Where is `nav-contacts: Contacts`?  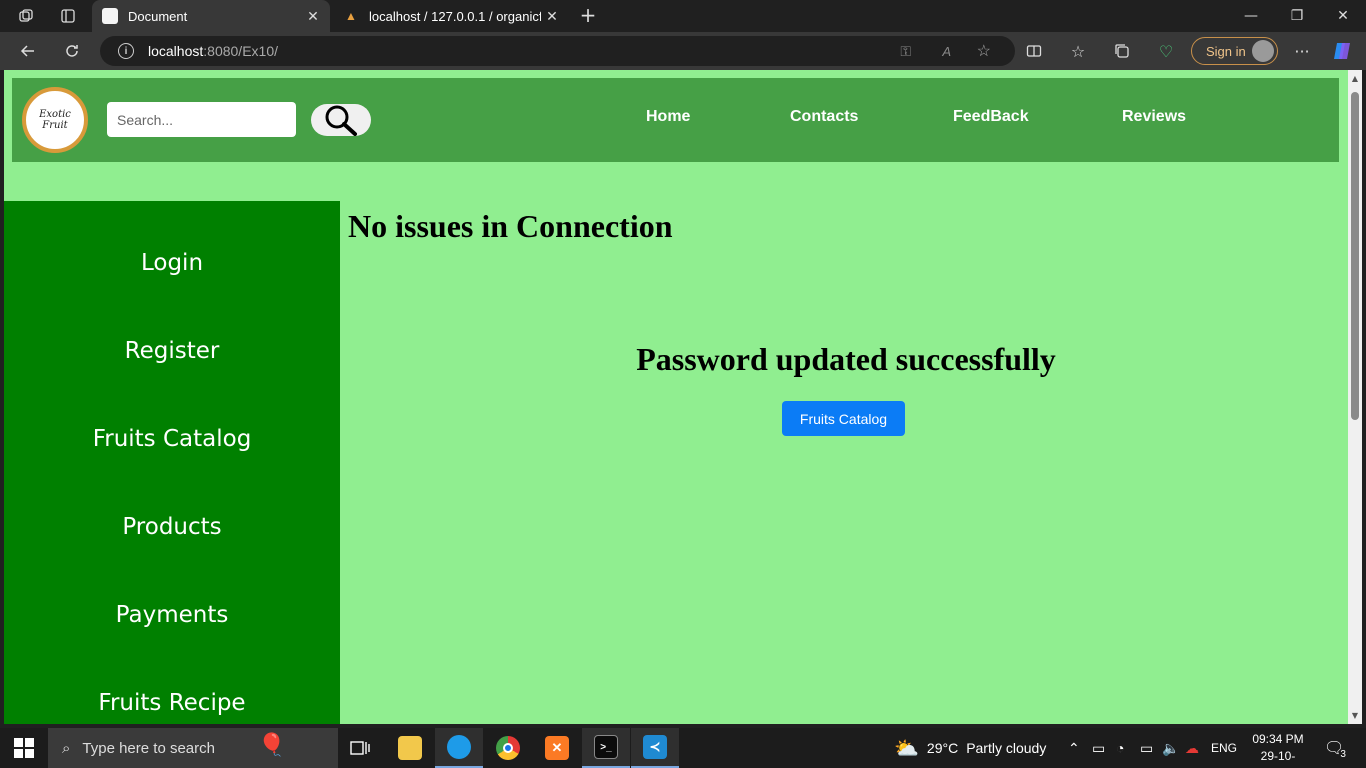
nav-contacts: Contacts is located at coordinates (824, 117).